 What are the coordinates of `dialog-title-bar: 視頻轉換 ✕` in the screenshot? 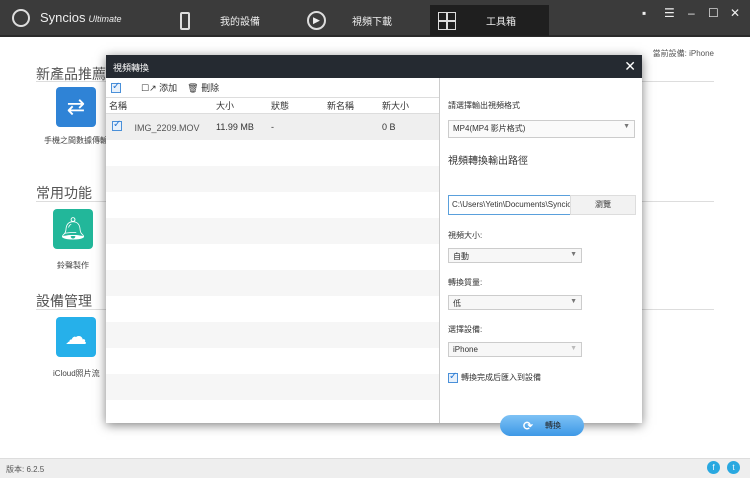 It's located at (374, 66).